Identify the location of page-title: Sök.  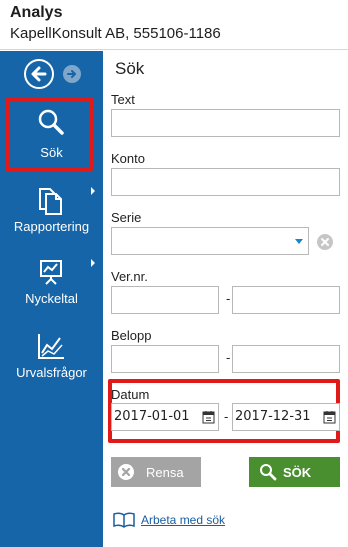
(130, 68).